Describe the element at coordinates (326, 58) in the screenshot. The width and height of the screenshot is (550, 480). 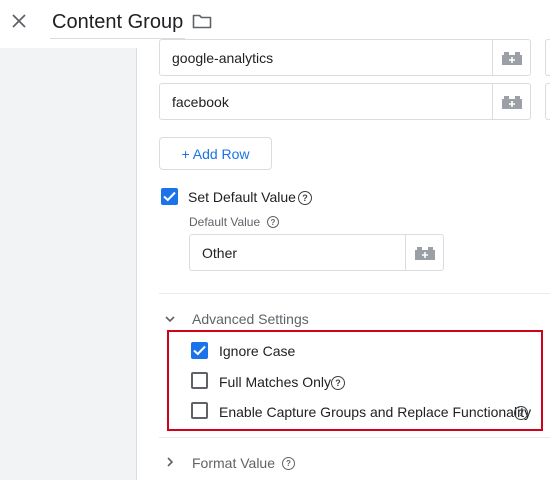
I see `row-value-input: google-analytics` at that location.